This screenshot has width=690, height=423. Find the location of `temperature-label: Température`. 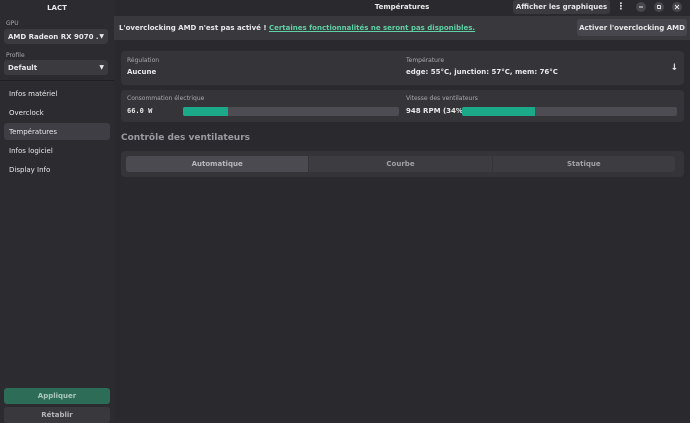

temperature-label: Température is located at coordinates (425, 60).